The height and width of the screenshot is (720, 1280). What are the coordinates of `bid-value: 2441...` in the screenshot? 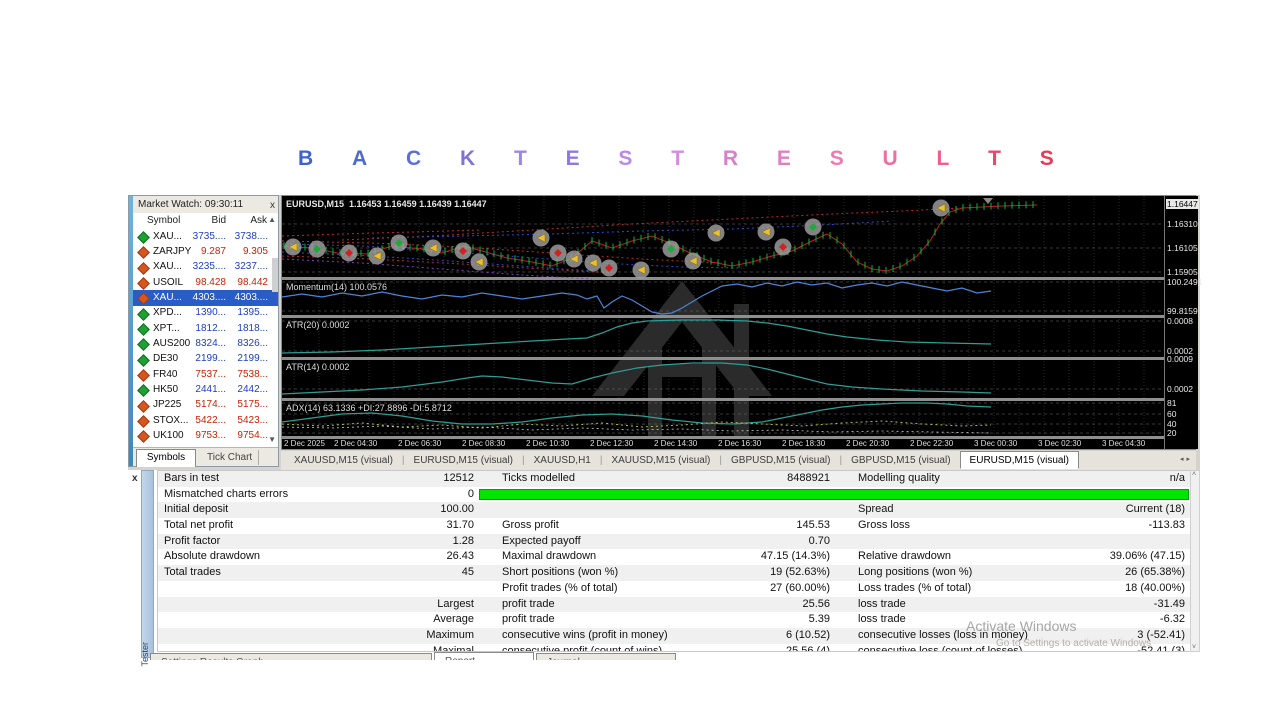 It's located at (210, 389).